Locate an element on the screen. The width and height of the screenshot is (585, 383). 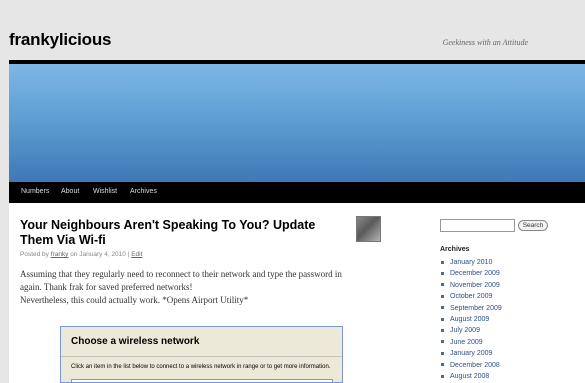
main-nav: Numbers About Wishlist Archives is located at coordinates (297, 192).